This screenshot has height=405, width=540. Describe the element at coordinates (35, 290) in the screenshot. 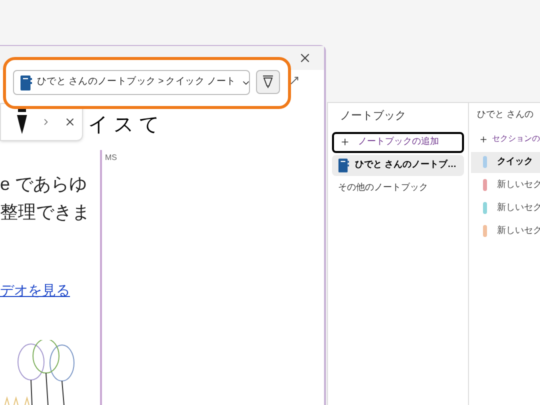

I see `video-link: デオを見る` at that location.